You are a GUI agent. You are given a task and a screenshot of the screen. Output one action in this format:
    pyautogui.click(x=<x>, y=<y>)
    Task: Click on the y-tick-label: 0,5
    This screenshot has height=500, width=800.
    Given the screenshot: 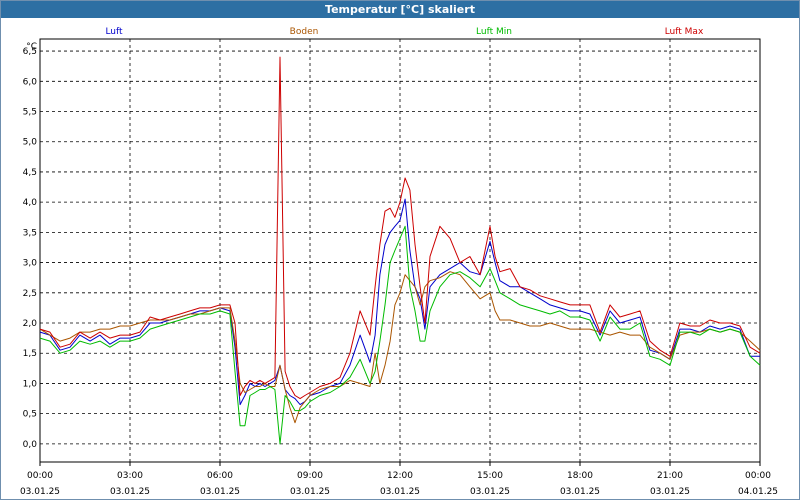 What is the action you would take?
    pyautogui.click(x=30, y=415)
    